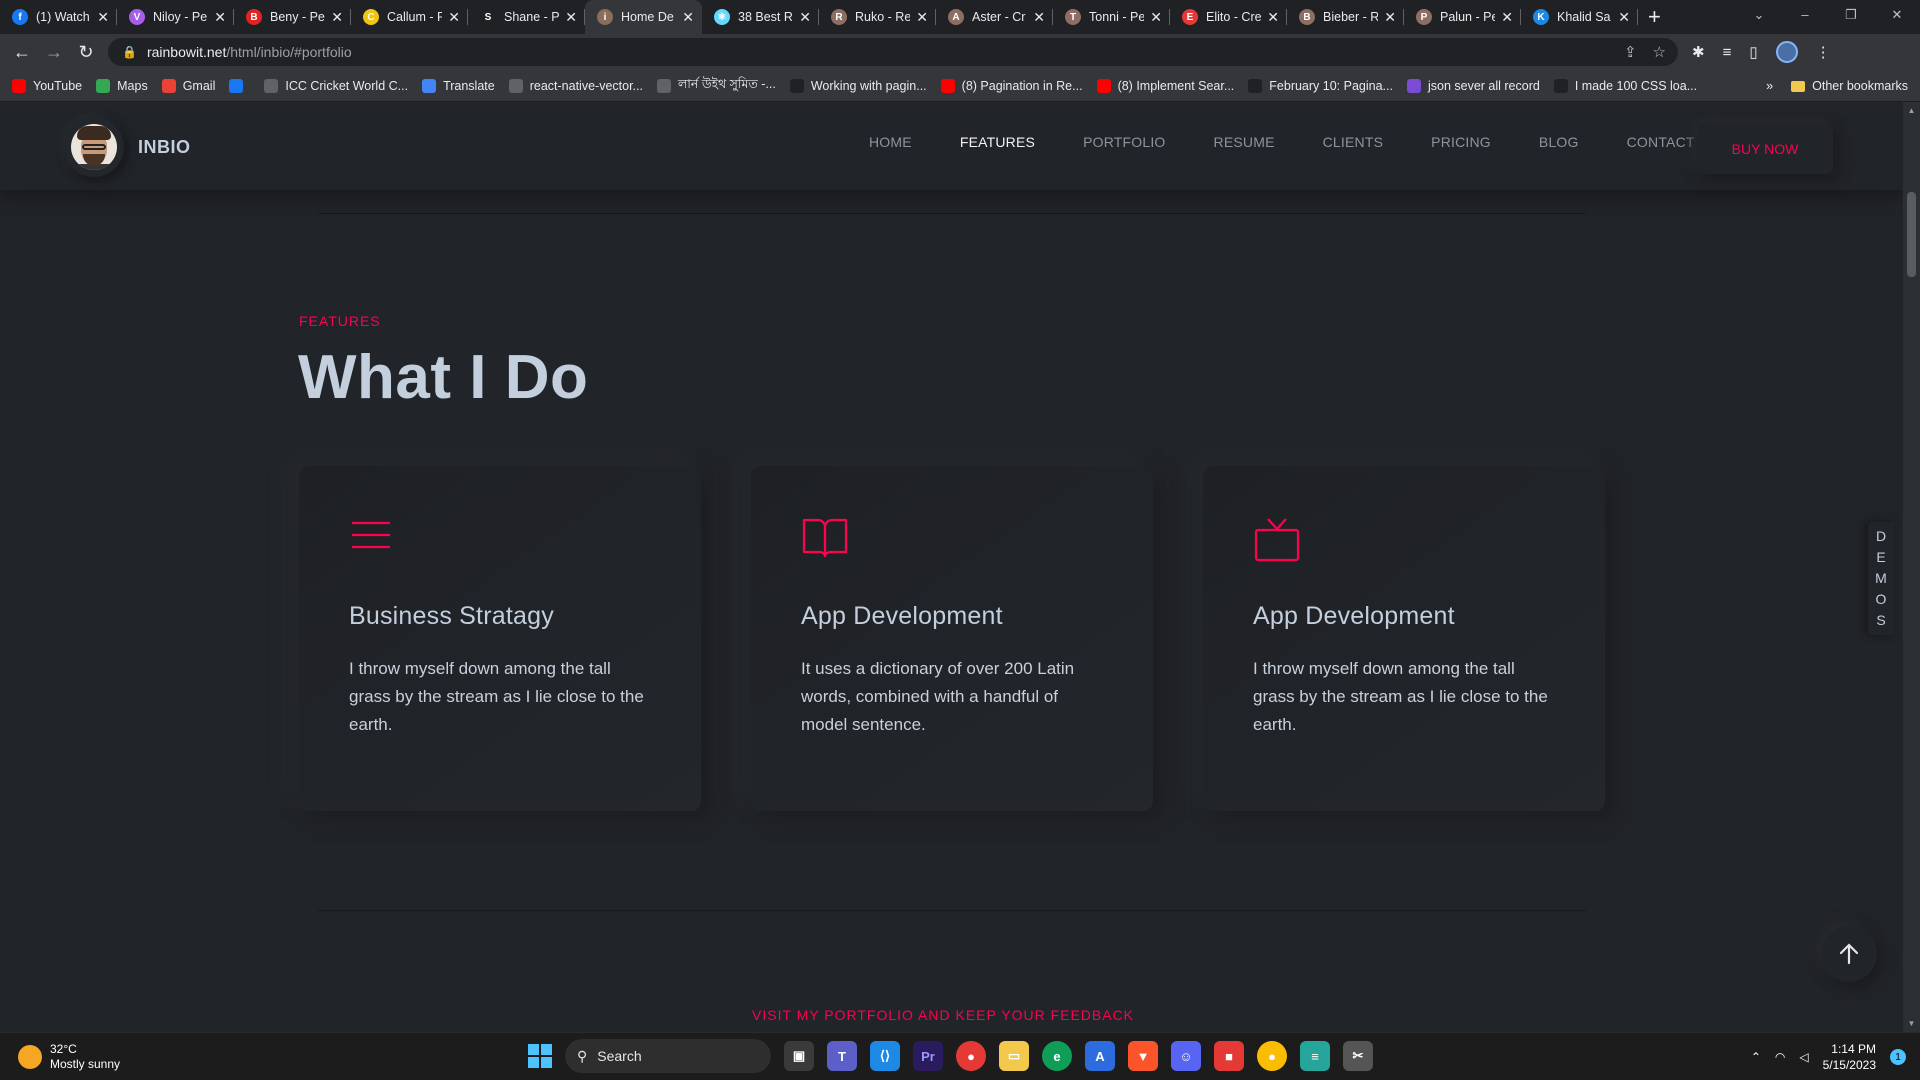 This screenshot has width=1920, height=1080. What do you see at coordinates (1057, 1056) in the screenshot?
I see `edge-icon: e` at bounding box center [1057, 1056].